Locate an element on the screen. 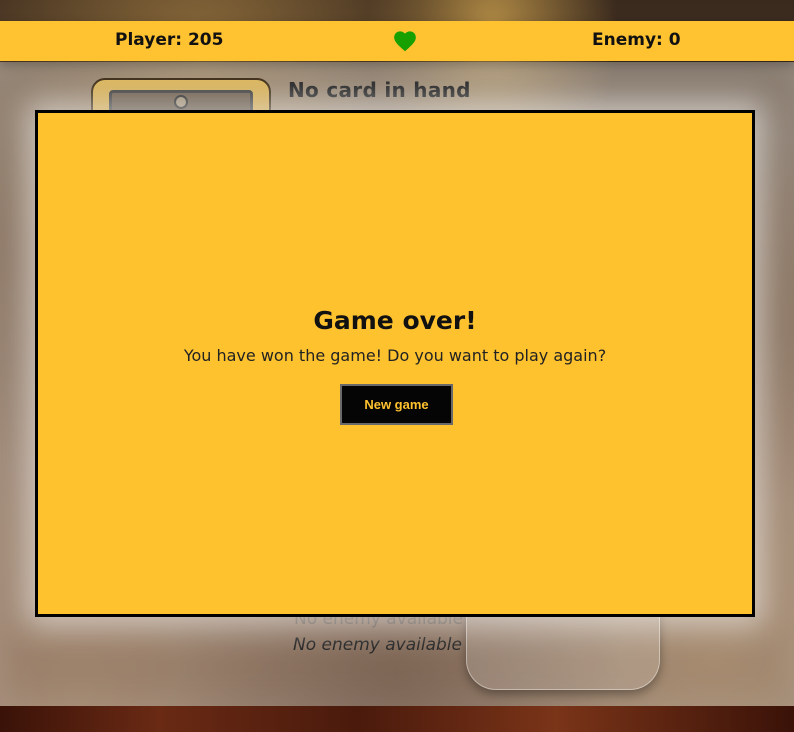 This screenshot has height=732, width=794. card-deck-gem is located at coordinates (181, 102).